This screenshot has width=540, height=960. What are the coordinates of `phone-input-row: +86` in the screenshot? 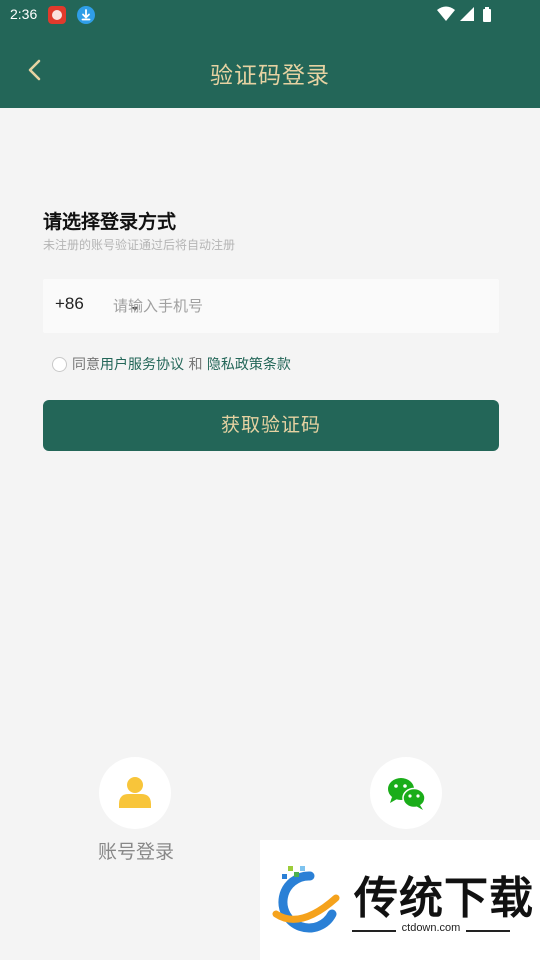 It's located at (271, 306).